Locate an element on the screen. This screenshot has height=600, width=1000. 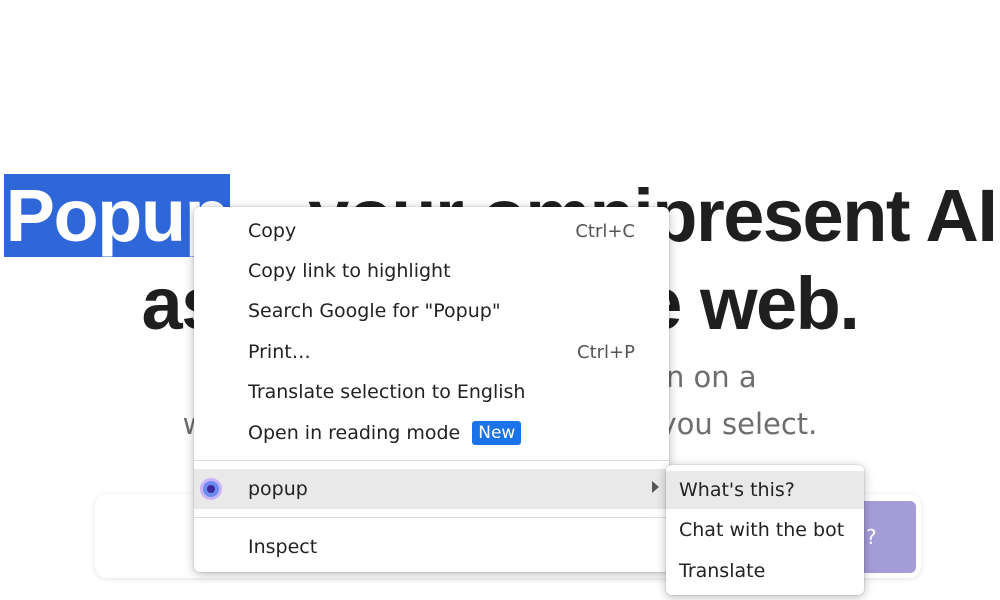
menu-item-label: Inspect is located at coordinates (283, 547).